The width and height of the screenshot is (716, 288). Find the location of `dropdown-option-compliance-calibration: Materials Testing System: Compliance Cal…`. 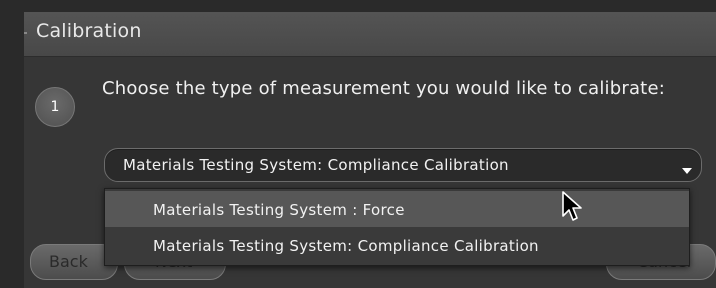

dropdown-option-compliance-calibration: Materials Testing System: Compliance Cal… is located at coordinates (397, 245).